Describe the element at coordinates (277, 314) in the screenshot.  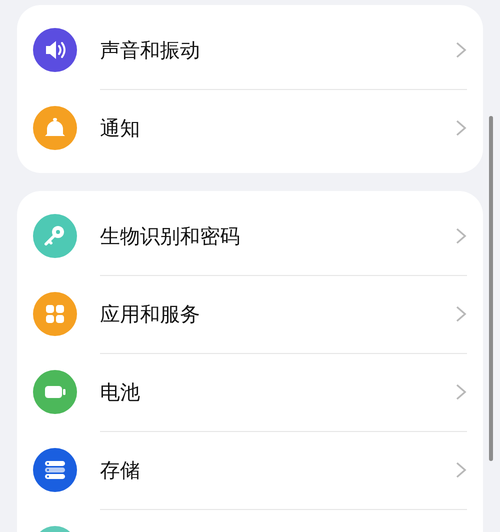
I see `settings-item: 应用和服务` at that location.